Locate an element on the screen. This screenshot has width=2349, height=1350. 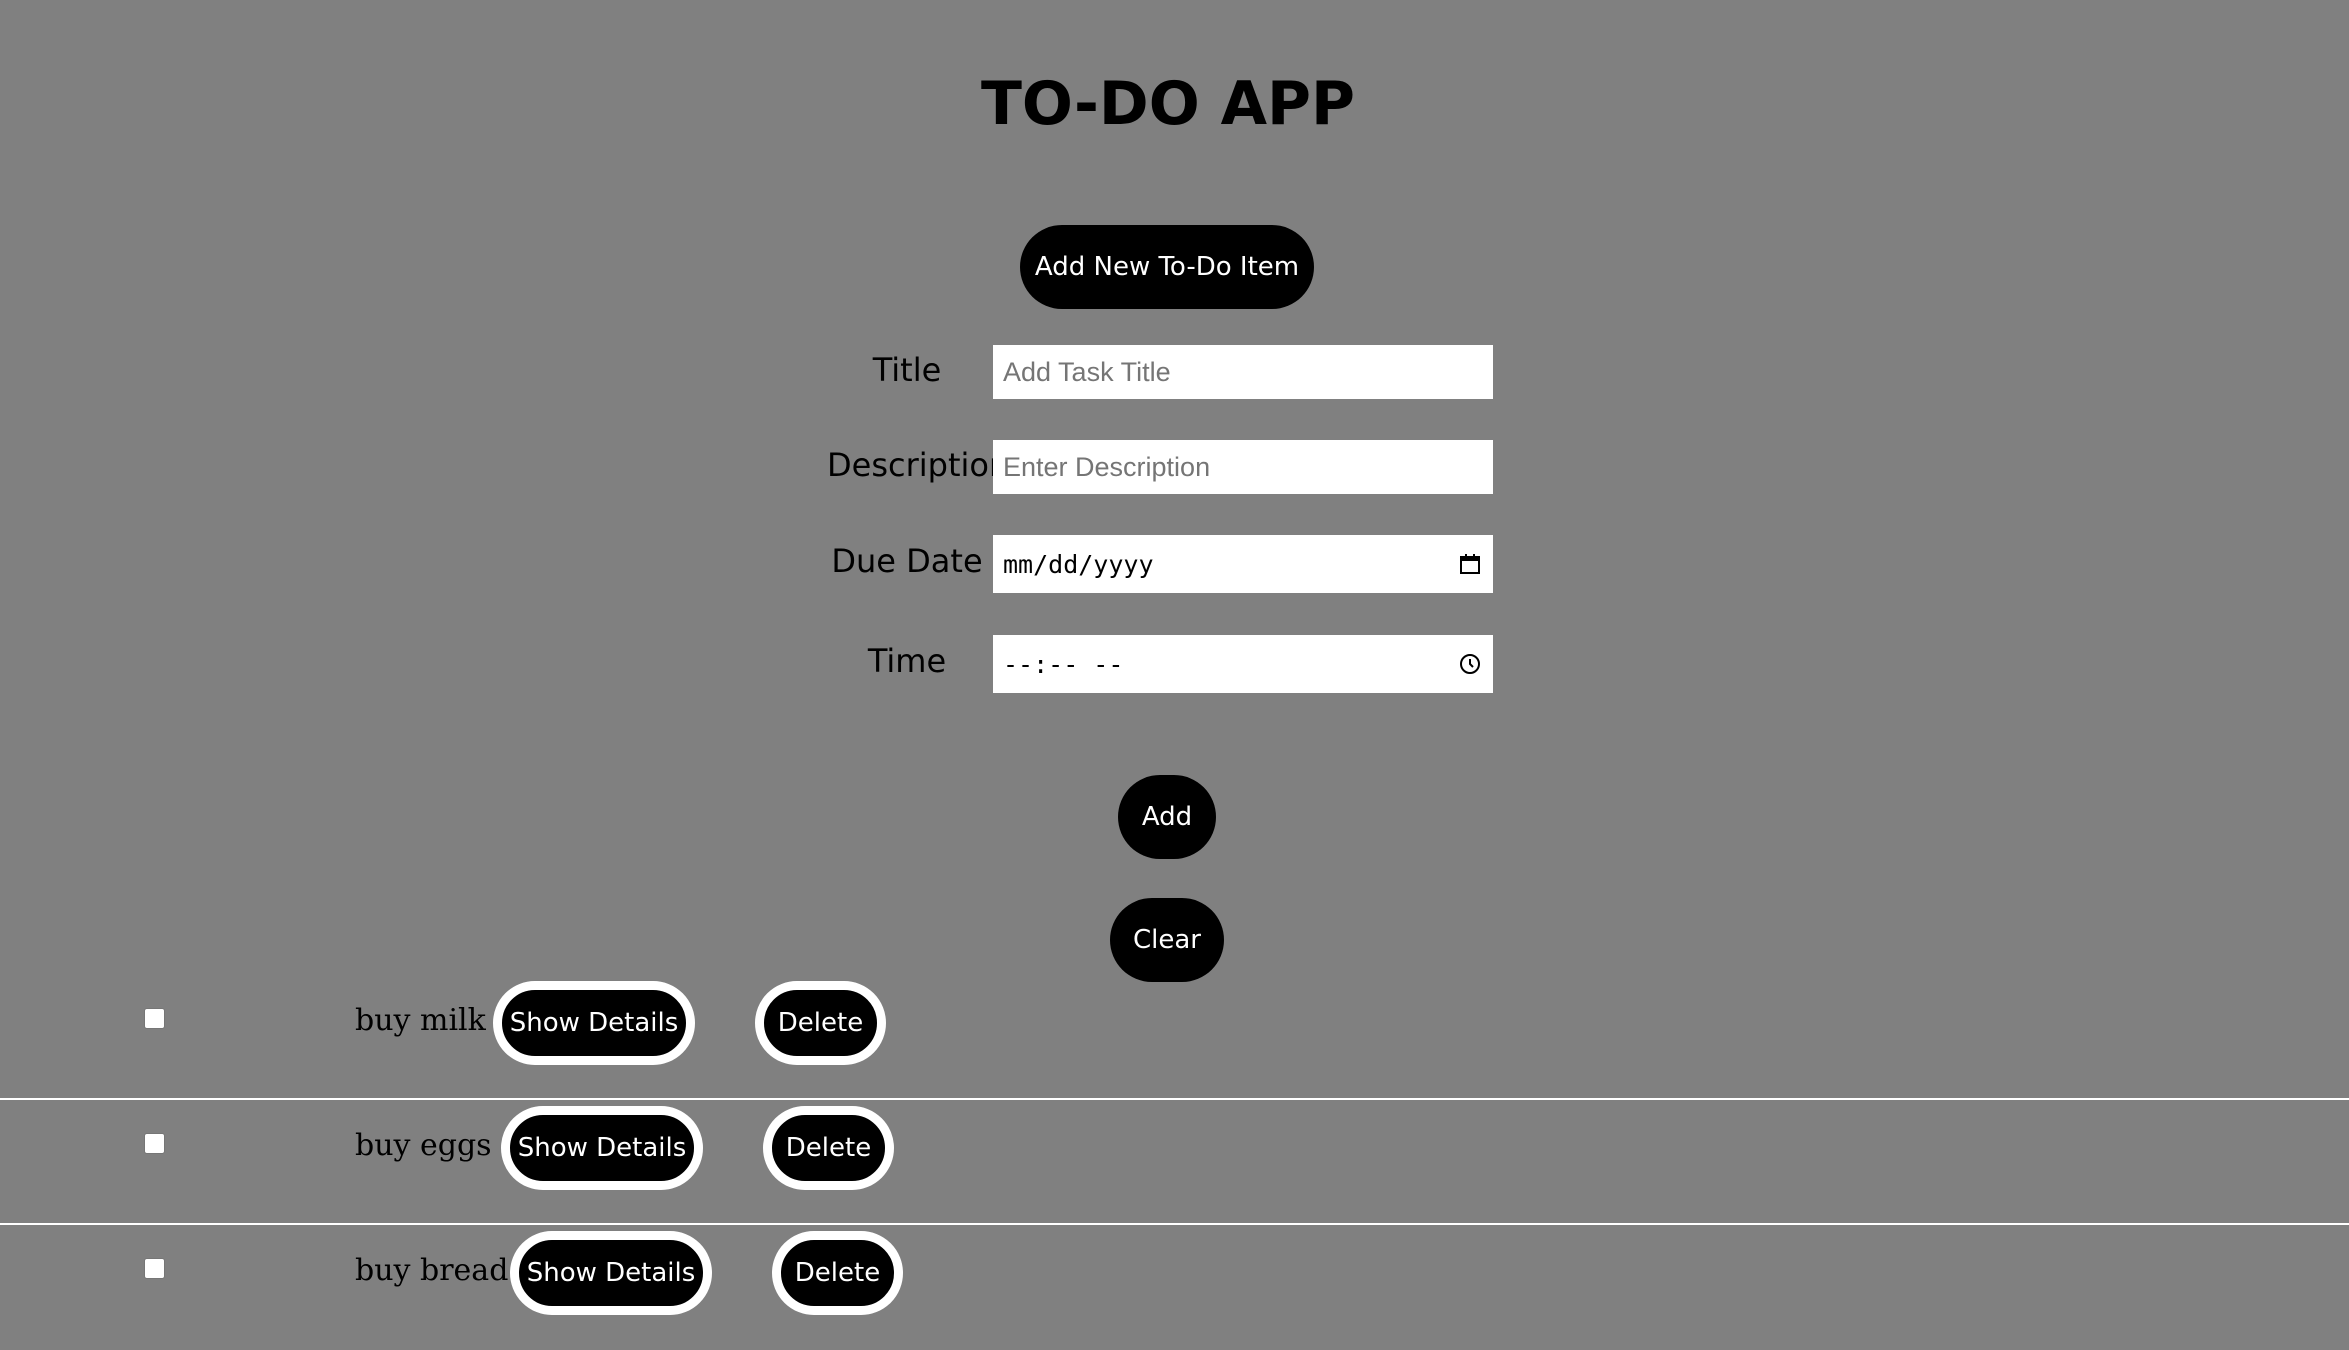
description-field-box is located at coordinates (1243, 467).